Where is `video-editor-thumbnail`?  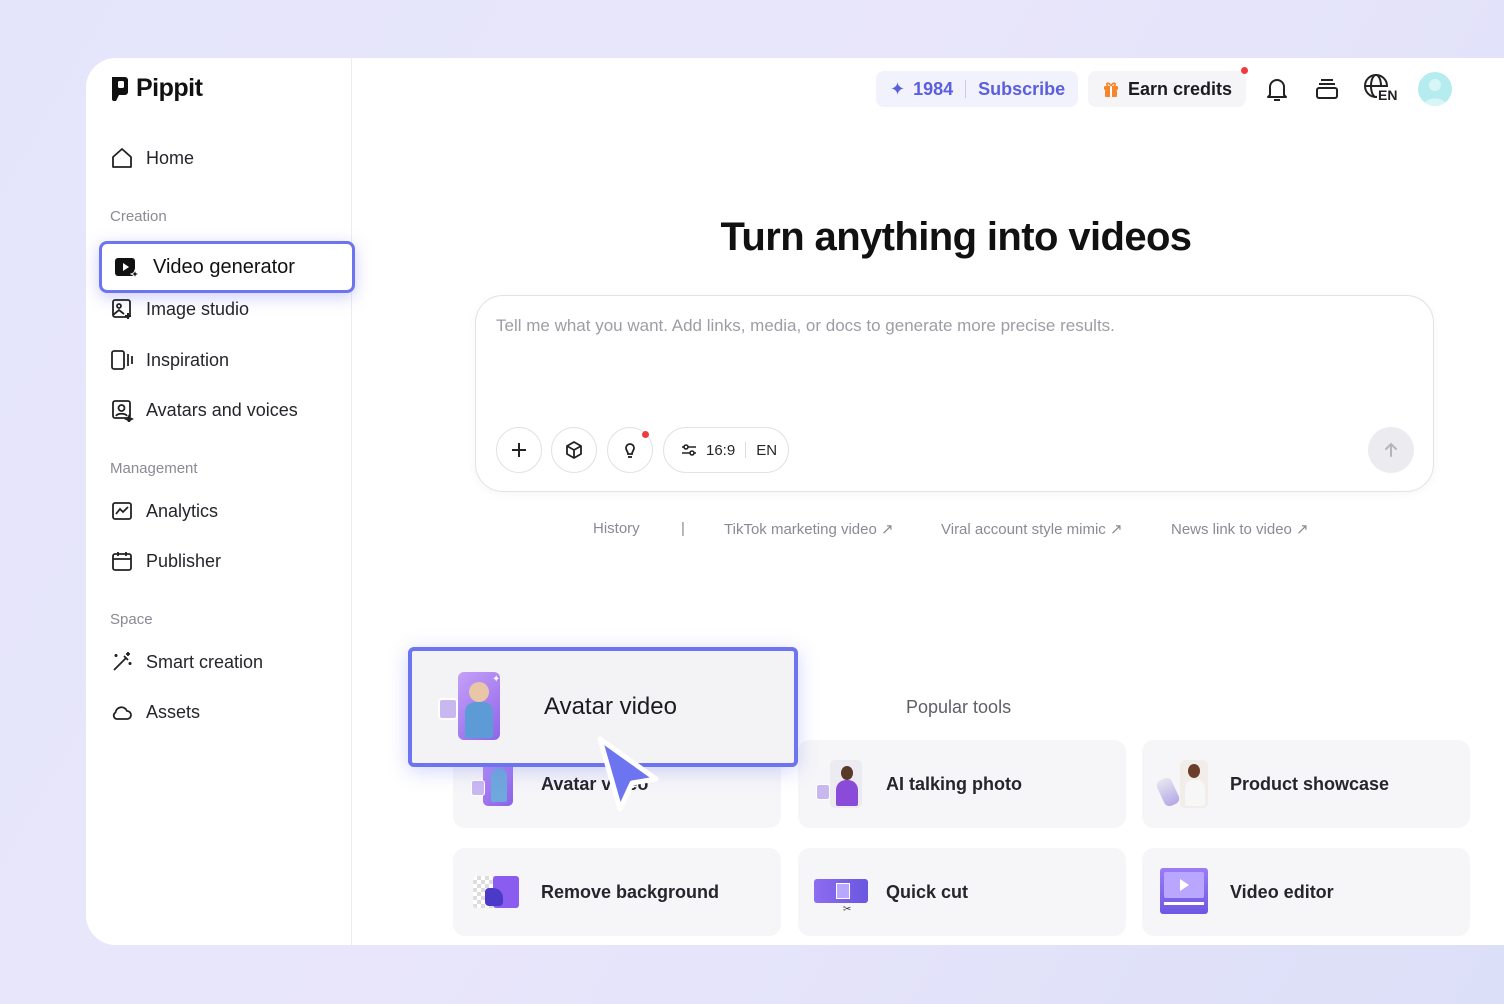 video-editor-thumbnail is located at coordinates (1184, 892).